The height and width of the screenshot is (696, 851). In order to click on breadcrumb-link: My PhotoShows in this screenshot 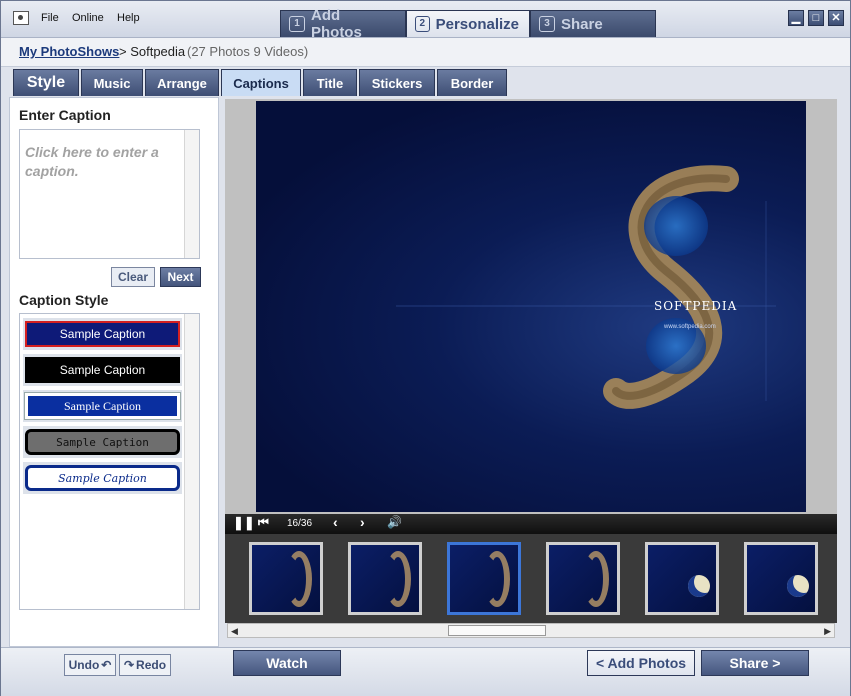, I will do `click(69, 51)`.